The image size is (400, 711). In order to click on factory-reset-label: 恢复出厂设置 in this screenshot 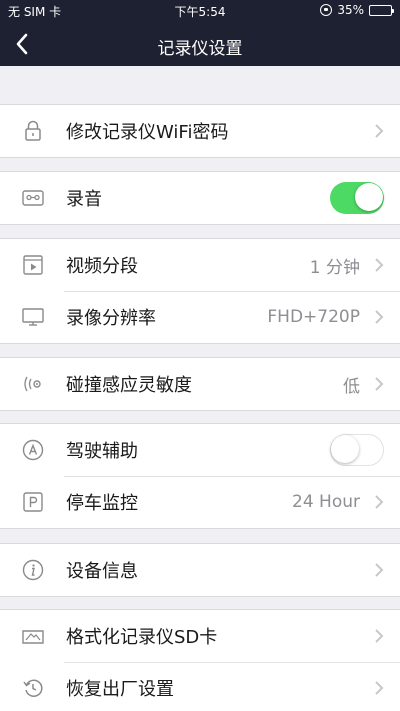, I will do `click(120, 689)`.